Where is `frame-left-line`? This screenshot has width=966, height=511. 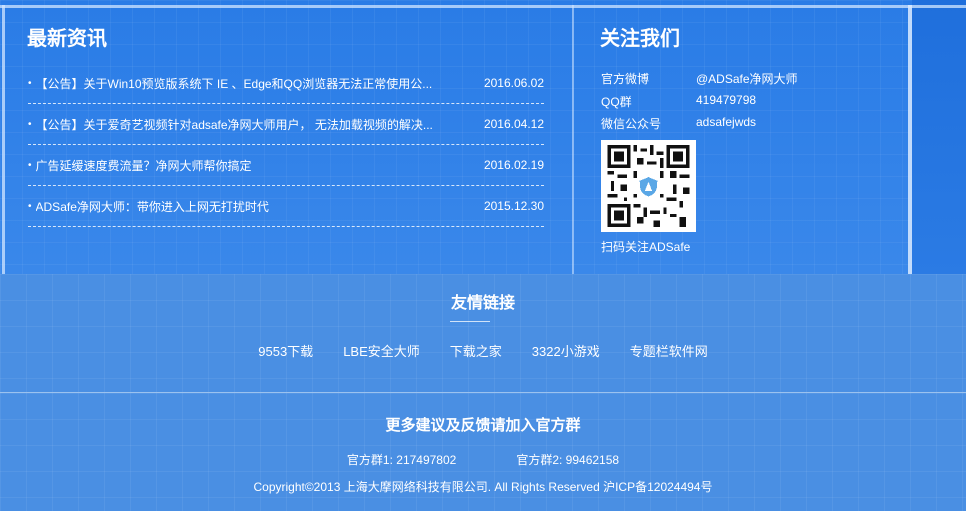 frame-left-line is located at coordinates (3, 139).